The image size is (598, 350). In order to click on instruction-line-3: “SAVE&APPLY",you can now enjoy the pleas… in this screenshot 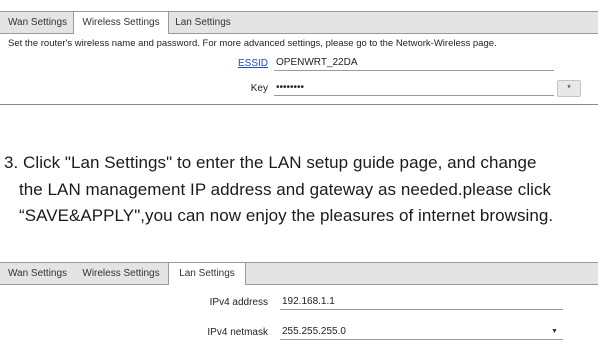, I will do `click(286, 215)`.